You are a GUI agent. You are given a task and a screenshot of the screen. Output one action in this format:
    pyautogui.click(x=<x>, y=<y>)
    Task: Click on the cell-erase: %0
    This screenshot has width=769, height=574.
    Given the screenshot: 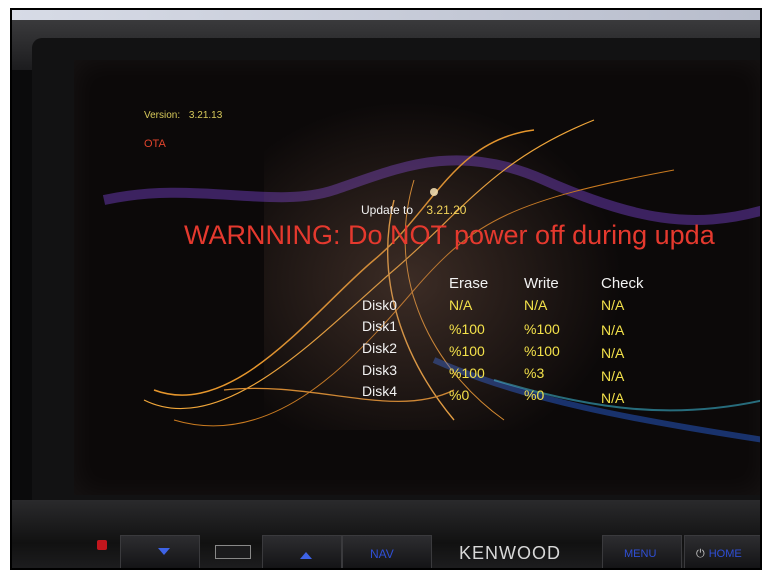 What is the action you would take?
    pyautogui.click(x=459, y=395)
    